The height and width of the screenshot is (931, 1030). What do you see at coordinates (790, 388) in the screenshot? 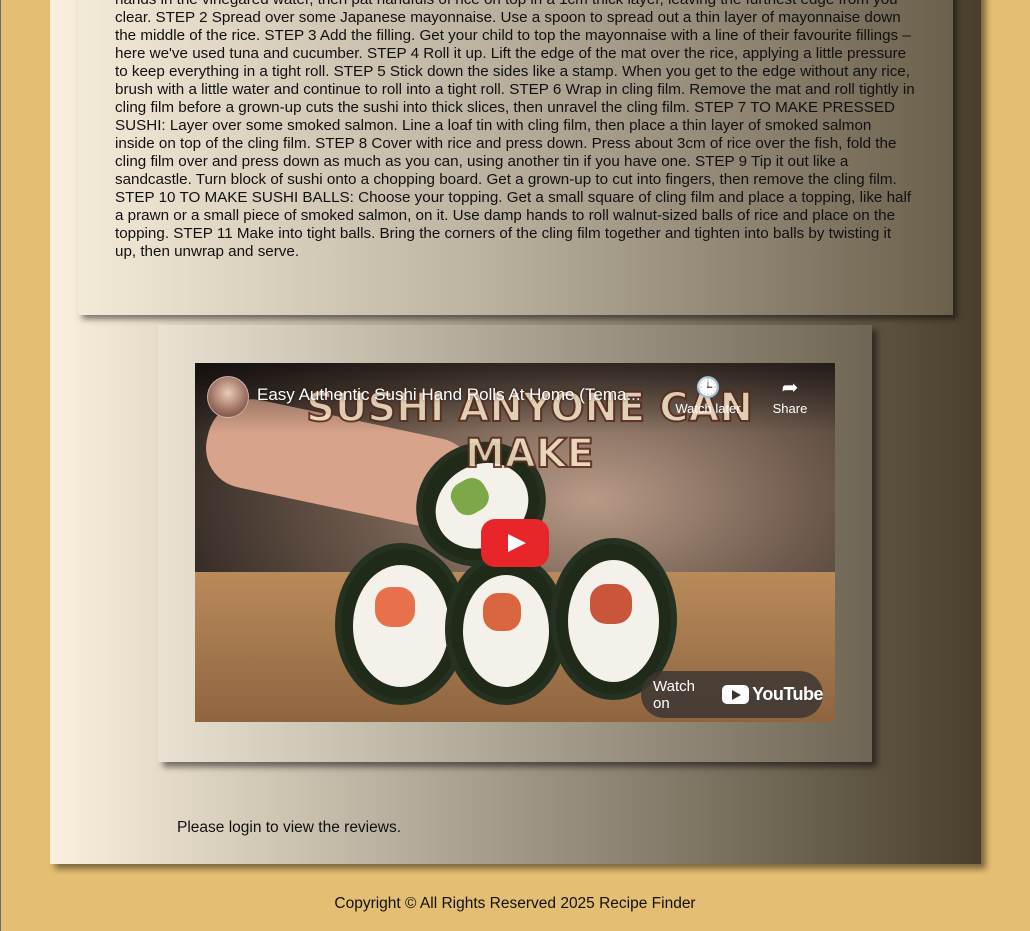
I see `share-arrow-icon: ➦` at bounding box center [790, 388].